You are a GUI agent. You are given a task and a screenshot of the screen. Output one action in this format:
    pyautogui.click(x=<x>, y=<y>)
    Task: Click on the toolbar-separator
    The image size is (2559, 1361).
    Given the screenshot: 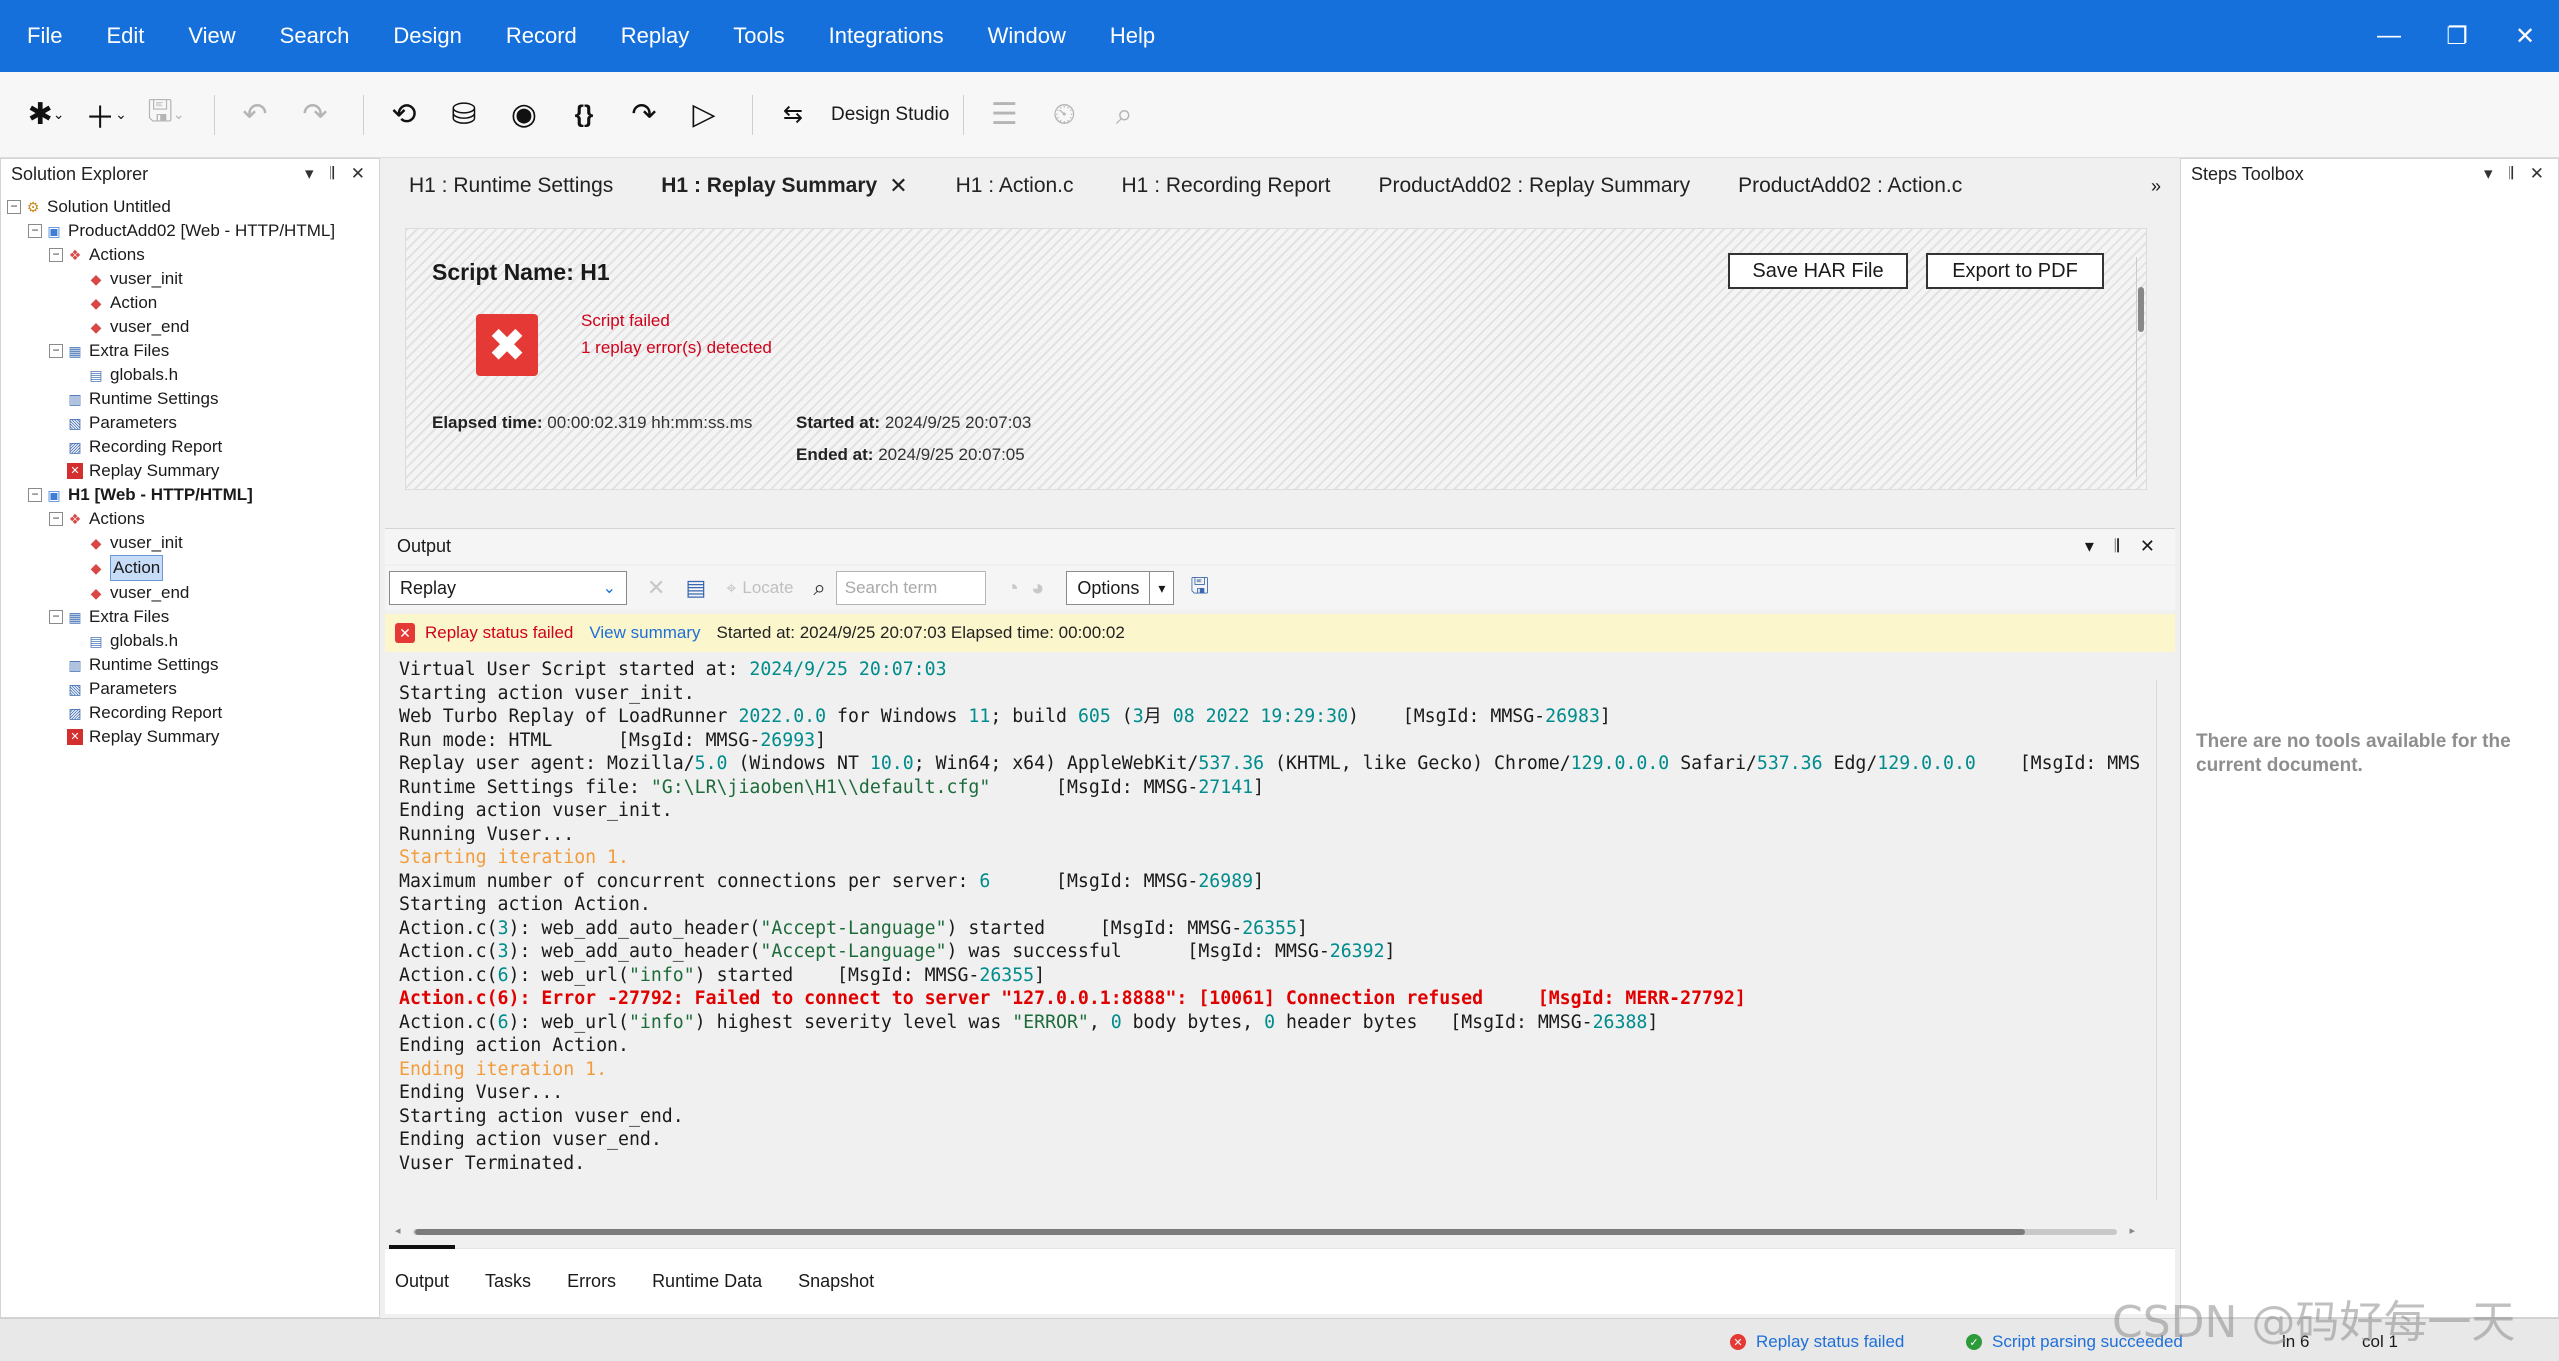 What is the action you would take?
    pyautogui.click(x=752, y=114)
    